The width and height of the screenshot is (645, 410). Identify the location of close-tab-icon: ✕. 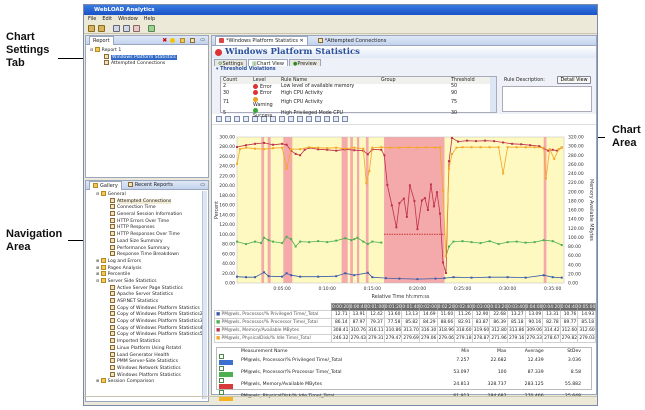
(302, 41).